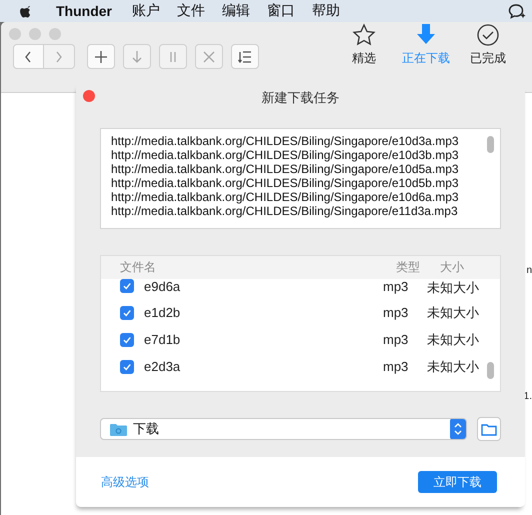 The width and height of the screenshot is (532, 515). I want to click on menu-item: 窗口, so click(281, 11).